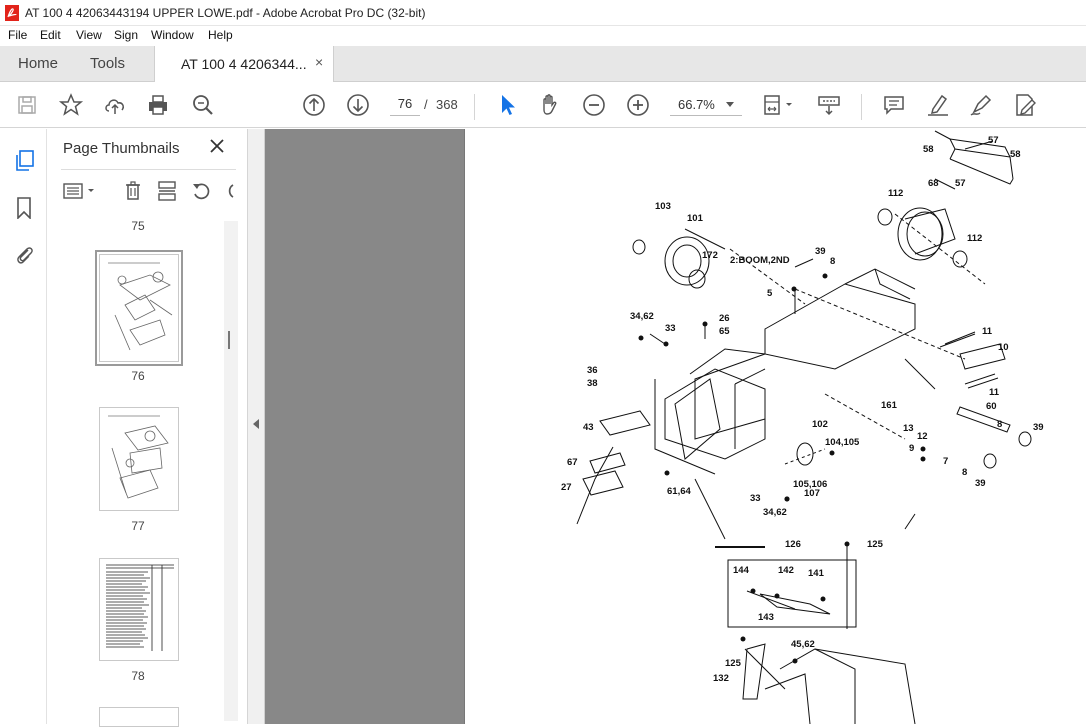  I want to click on next-page-icon, so click(358, 105).